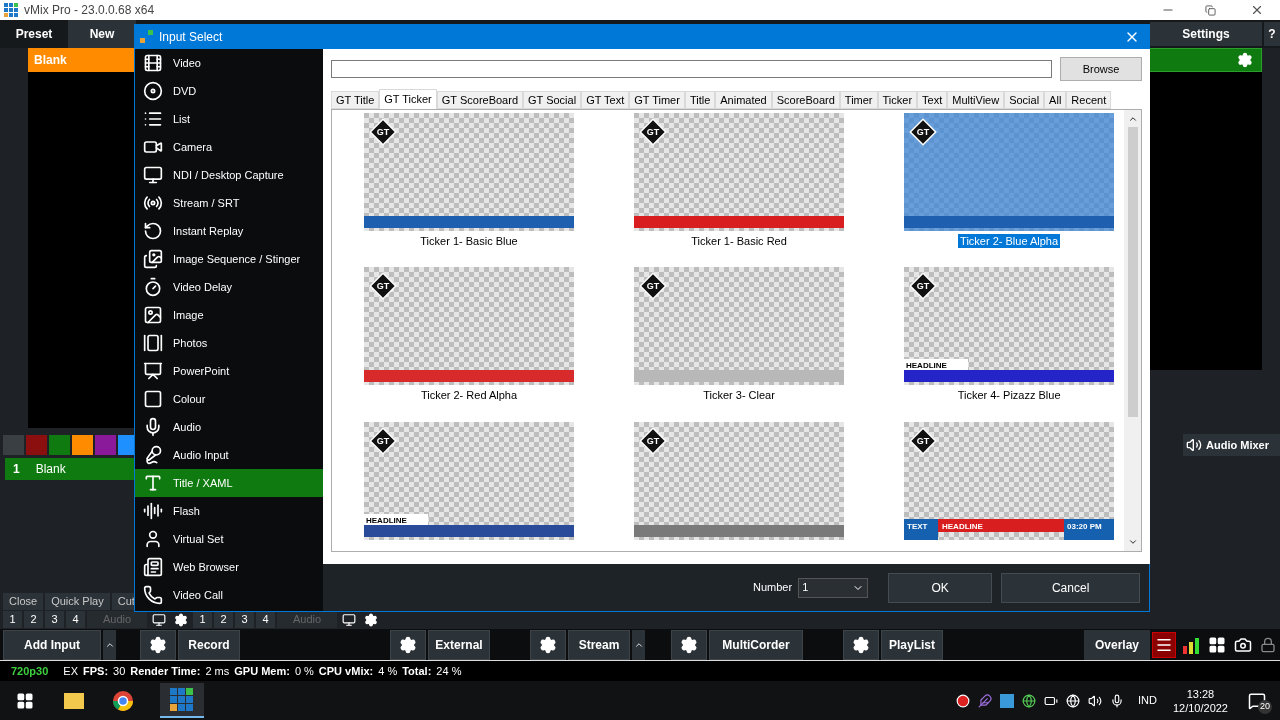 This screenshot has width=1280, height=720. Describe the element at coordinates (229, 119) in the screenshot. I see `input-type-item: List` at that location.